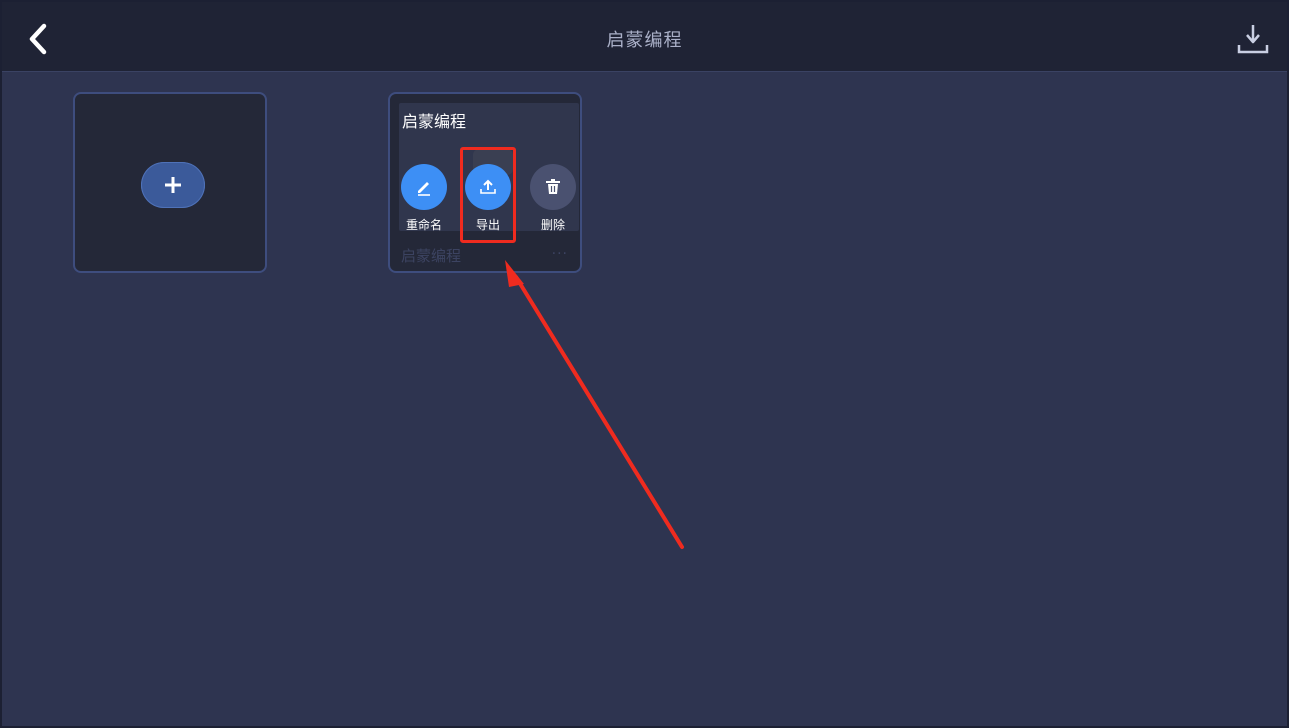 This screenshot has width=1289, height=728. Describe the element at coordinates (594, 404) in the screenshot. I see `annotation-arrow` at that location.